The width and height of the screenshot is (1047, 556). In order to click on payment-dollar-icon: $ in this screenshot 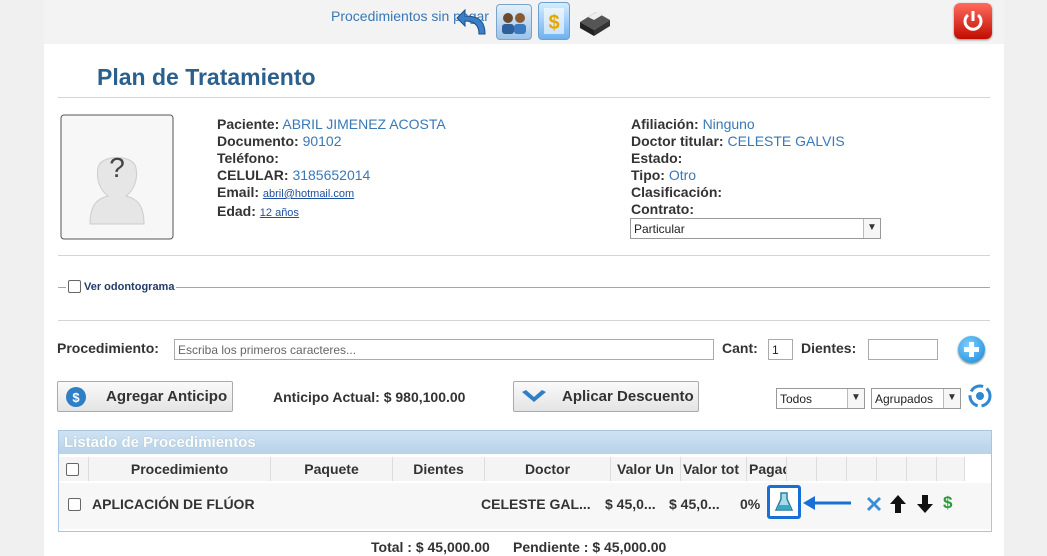, I will do `click(951, 504)`.